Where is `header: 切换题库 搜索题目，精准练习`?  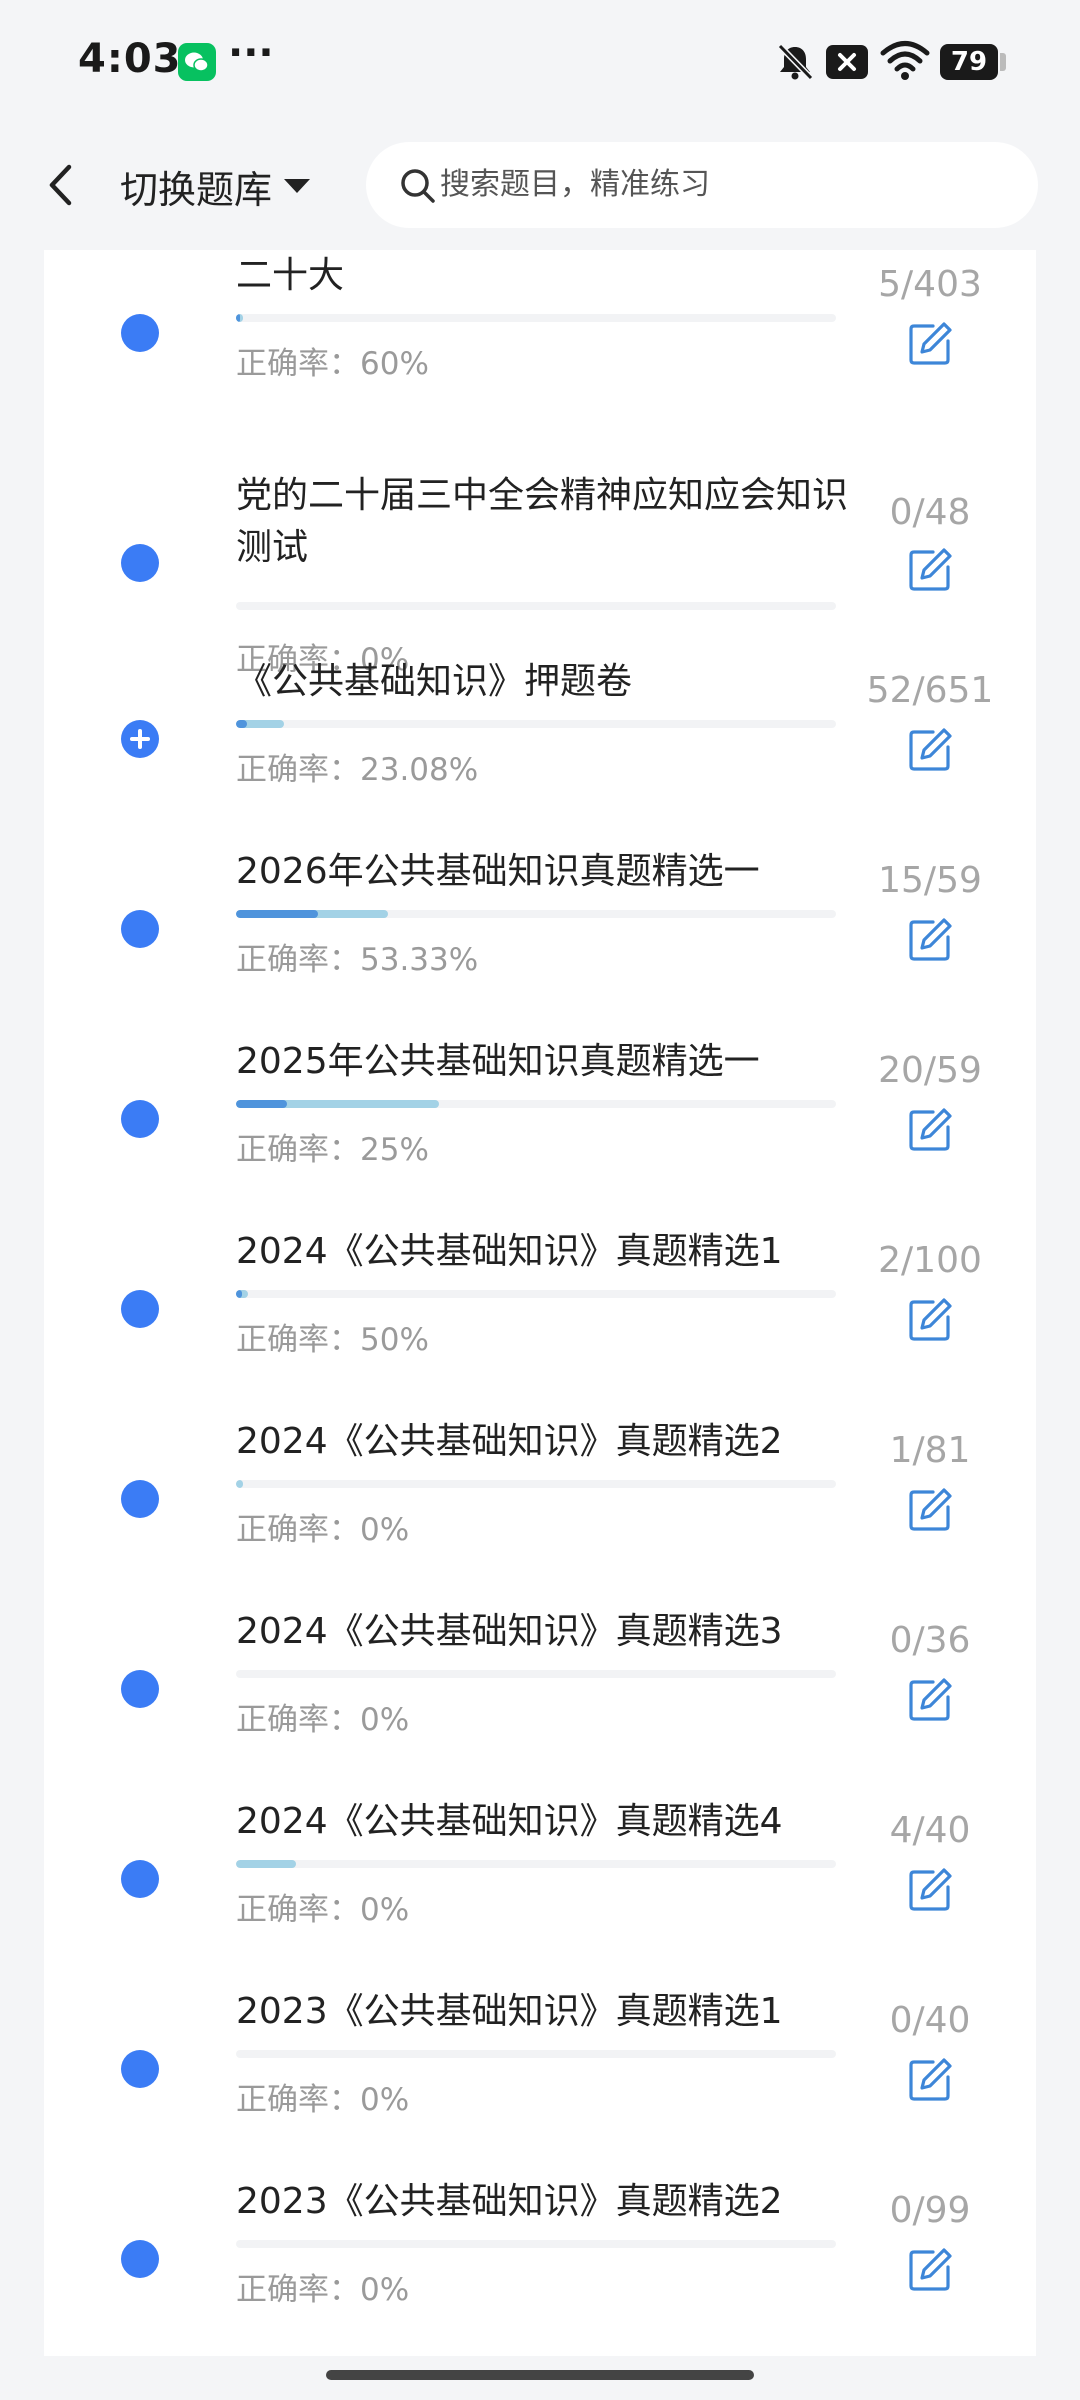
header: 切换题库 搜索题目，精准练习 is located at coordinates (540, 185).